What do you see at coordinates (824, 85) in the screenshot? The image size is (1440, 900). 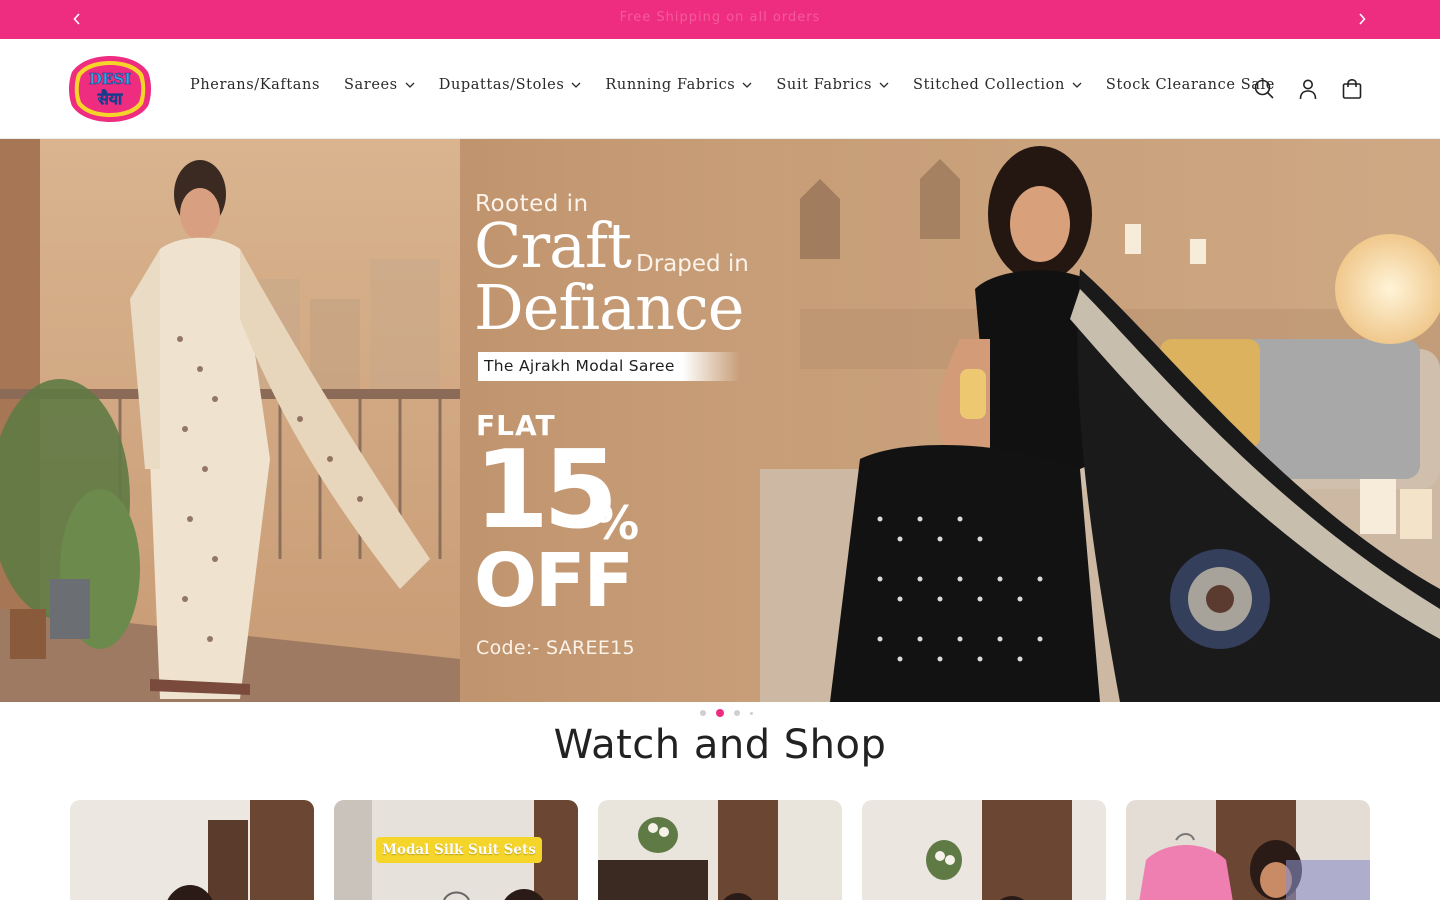 I see `nav-item-label: Suit Fabrics` at bounding box center [824, 85].